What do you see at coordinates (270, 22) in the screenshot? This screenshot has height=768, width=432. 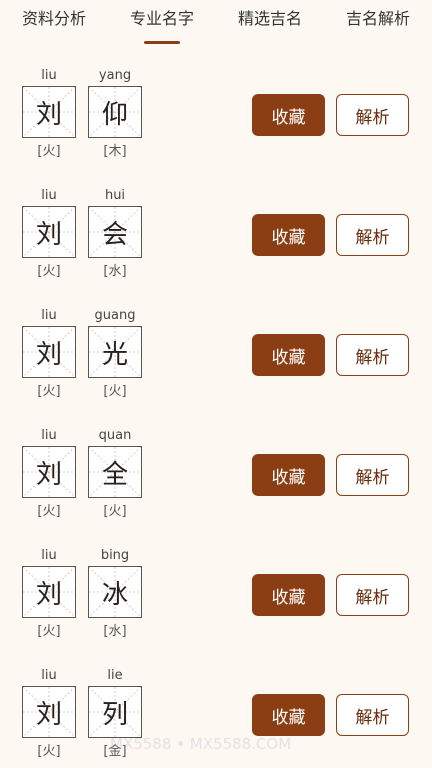 I see `tab-selected-names: 精选吉名` at bounding box center [270, 22].